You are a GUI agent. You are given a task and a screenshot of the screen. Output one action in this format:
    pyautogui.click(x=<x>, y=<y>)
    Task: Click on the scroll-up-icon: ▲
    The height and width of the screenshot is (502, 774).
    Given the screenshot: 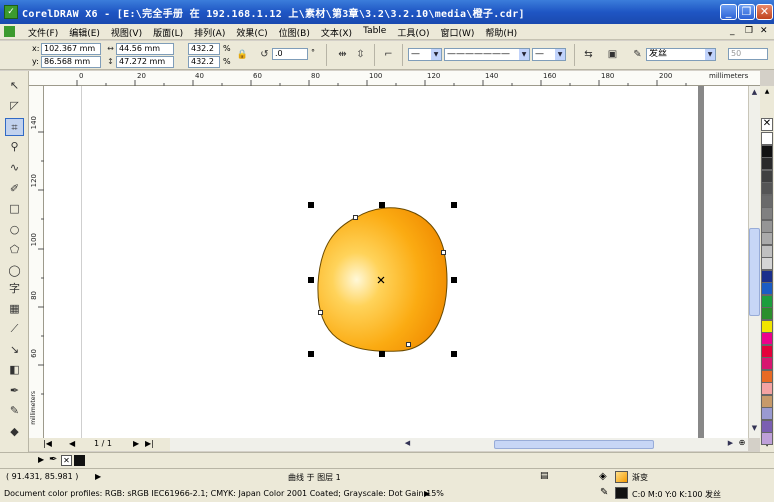 What is the action you would take?
    pyautogui.click(x=754, y=93)
    